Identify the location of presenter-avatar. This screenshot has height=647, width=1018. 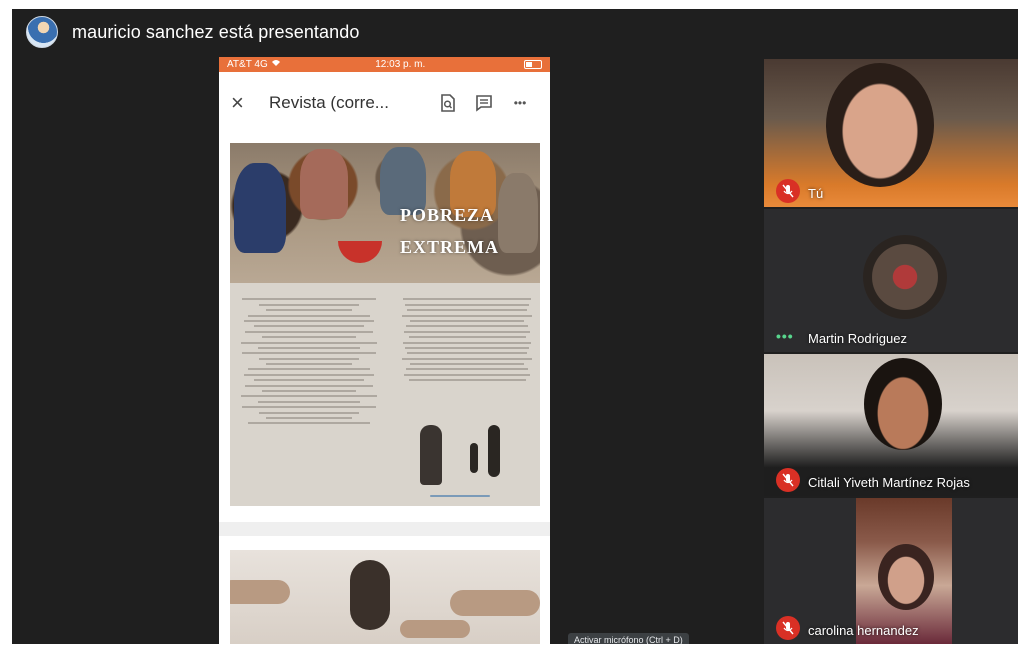
(42, 32).